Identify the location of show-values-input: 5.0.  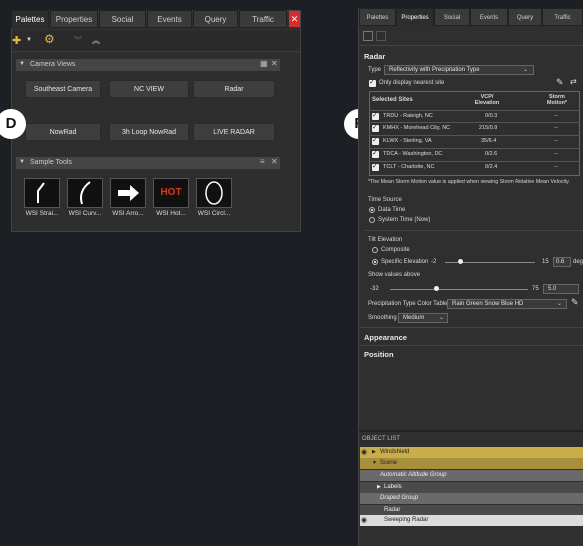
(561, 289).